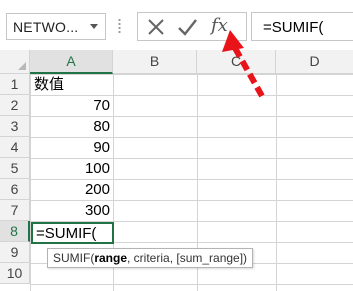 This screenshot has height=291, width=353. What do you see at coordinates (72, 126) in the screenshot?
I see `cell-a3: 80` at bounding box center [72, 126].